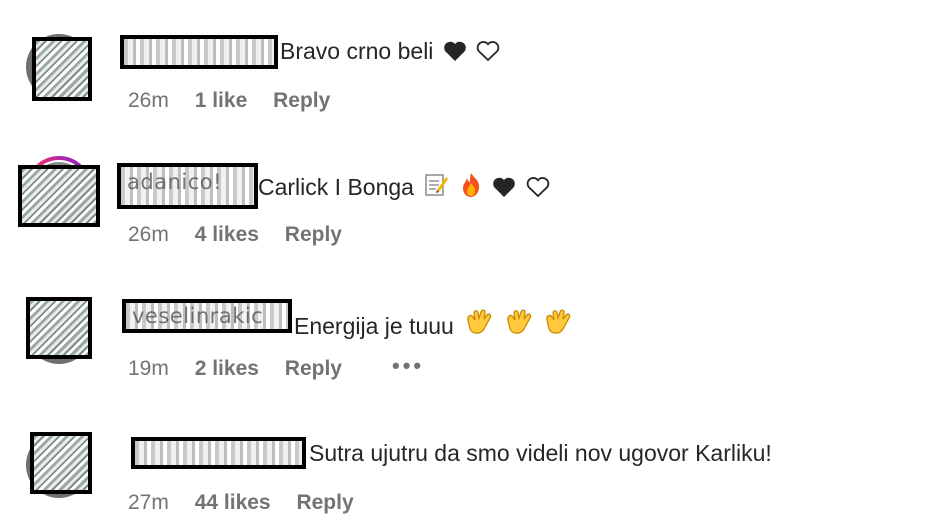 The image size is (930, 528). I want to click on timestamp: 27m, so click(148, 502).